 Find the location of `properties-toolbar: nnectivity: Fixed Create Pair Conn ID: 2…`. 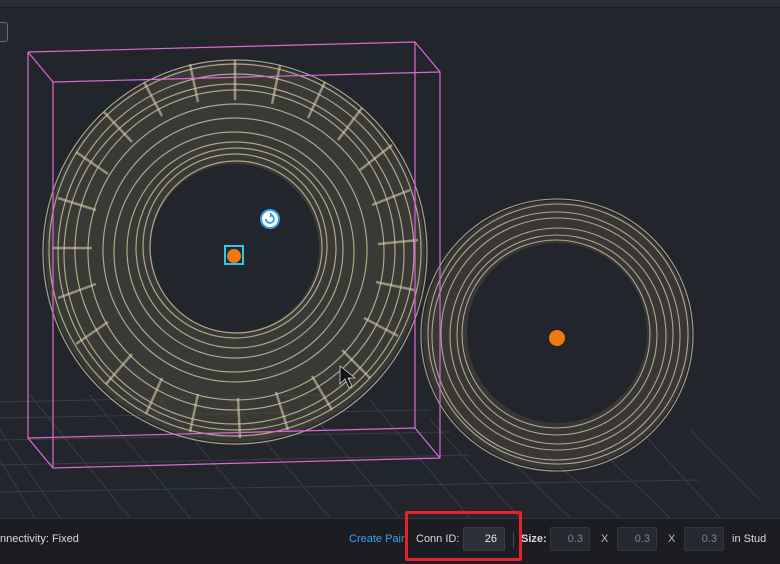

properties-toolbar: nnectivity: Fixed Create Pair Conn ID: 2… is located at coordinates (390, 541).